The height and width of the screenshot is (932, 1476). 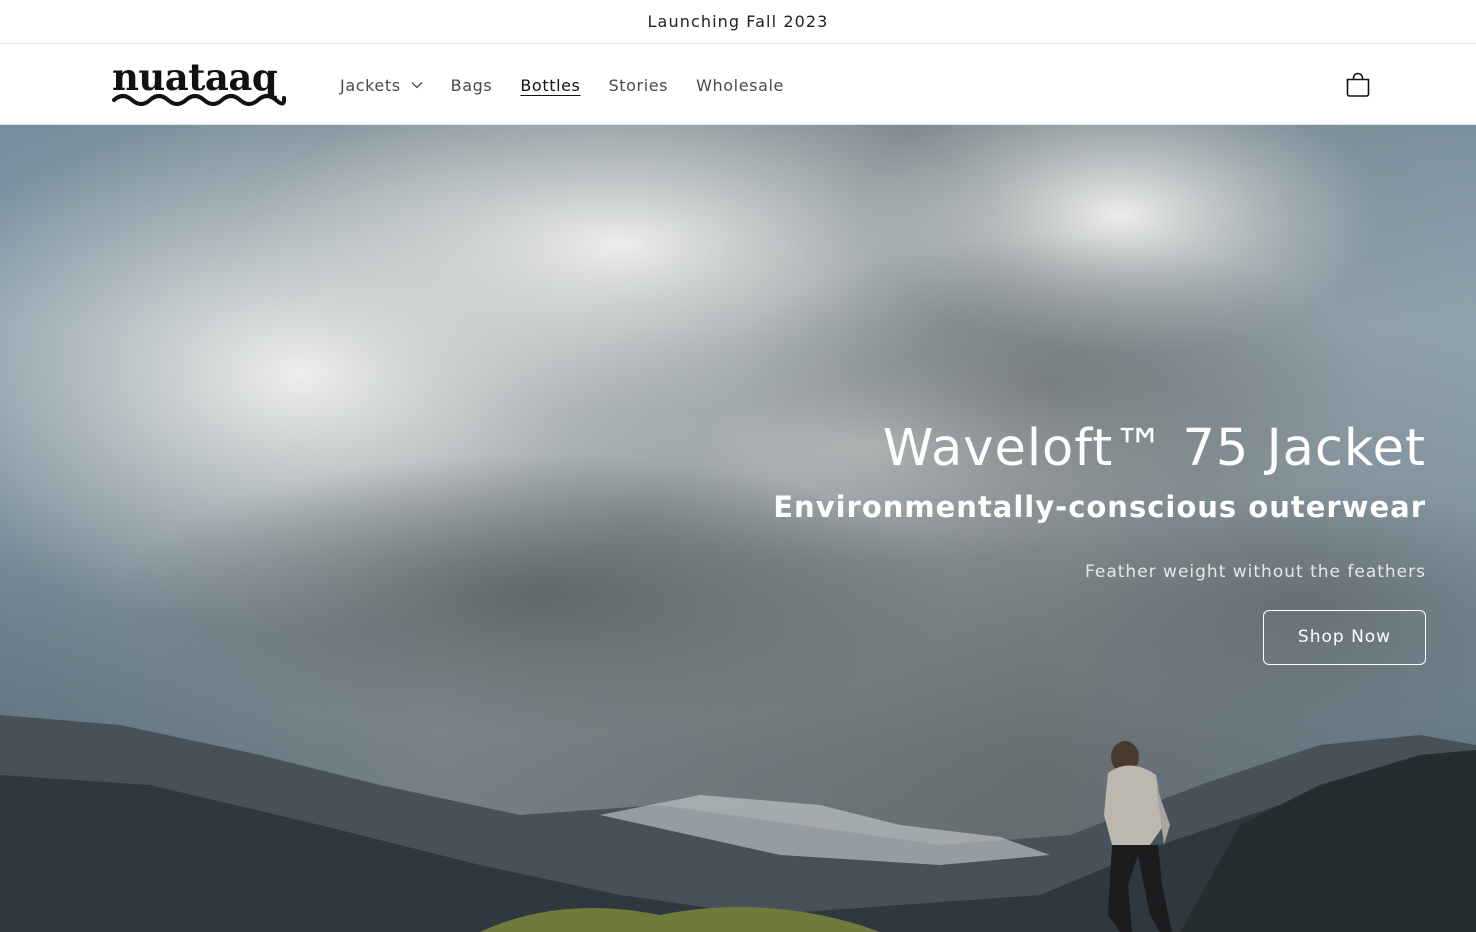 I want to click on nav-item-jackets: Jackets, so click(x=381, y=85).